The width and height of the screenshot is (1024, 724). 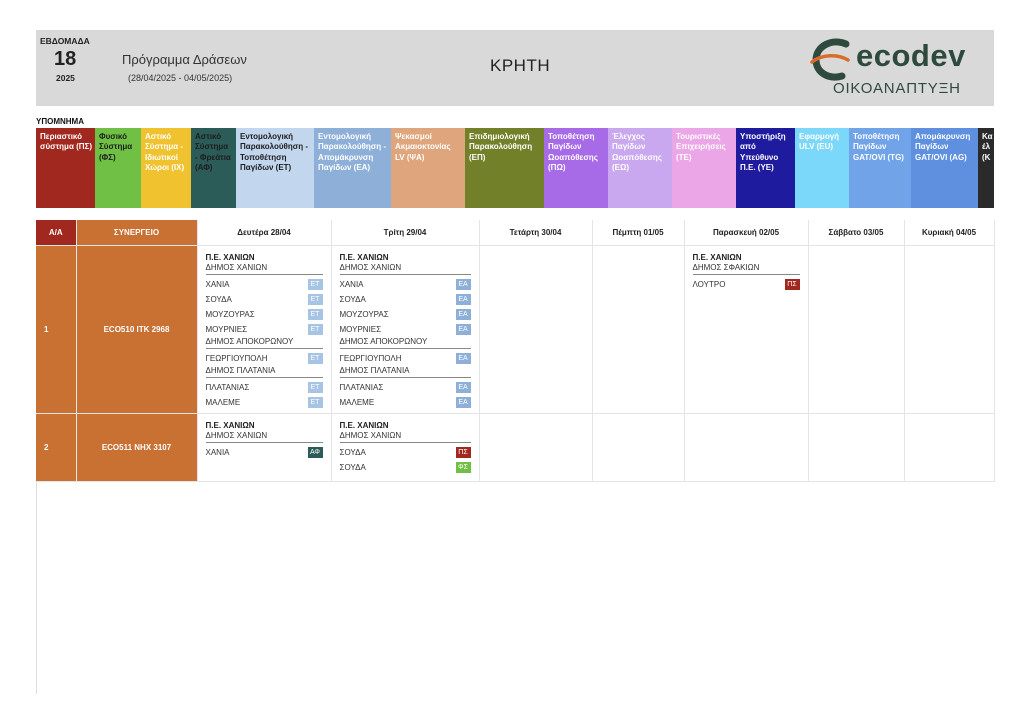 I want to click on column-header: Δευτέρα 28/04, so click(x=264, y=233).